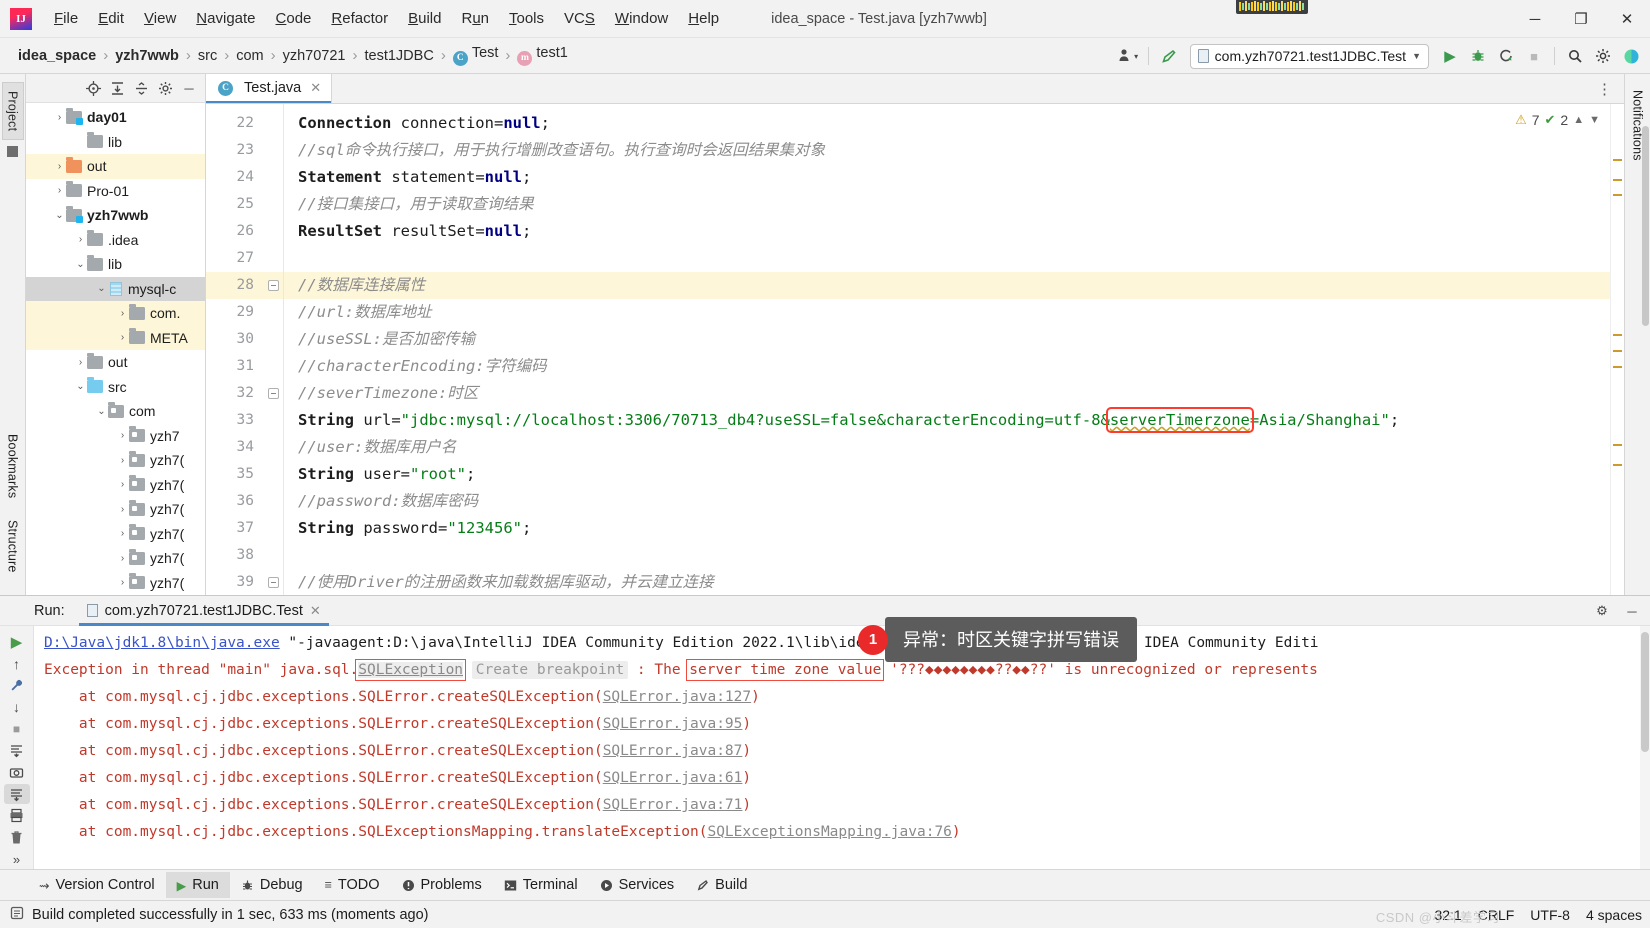 This screenshot has width=1650, height=928. Describe the element at coordinates (17, 707) in the screenshot. I see `down-arrow-icon: ↓` at that location.